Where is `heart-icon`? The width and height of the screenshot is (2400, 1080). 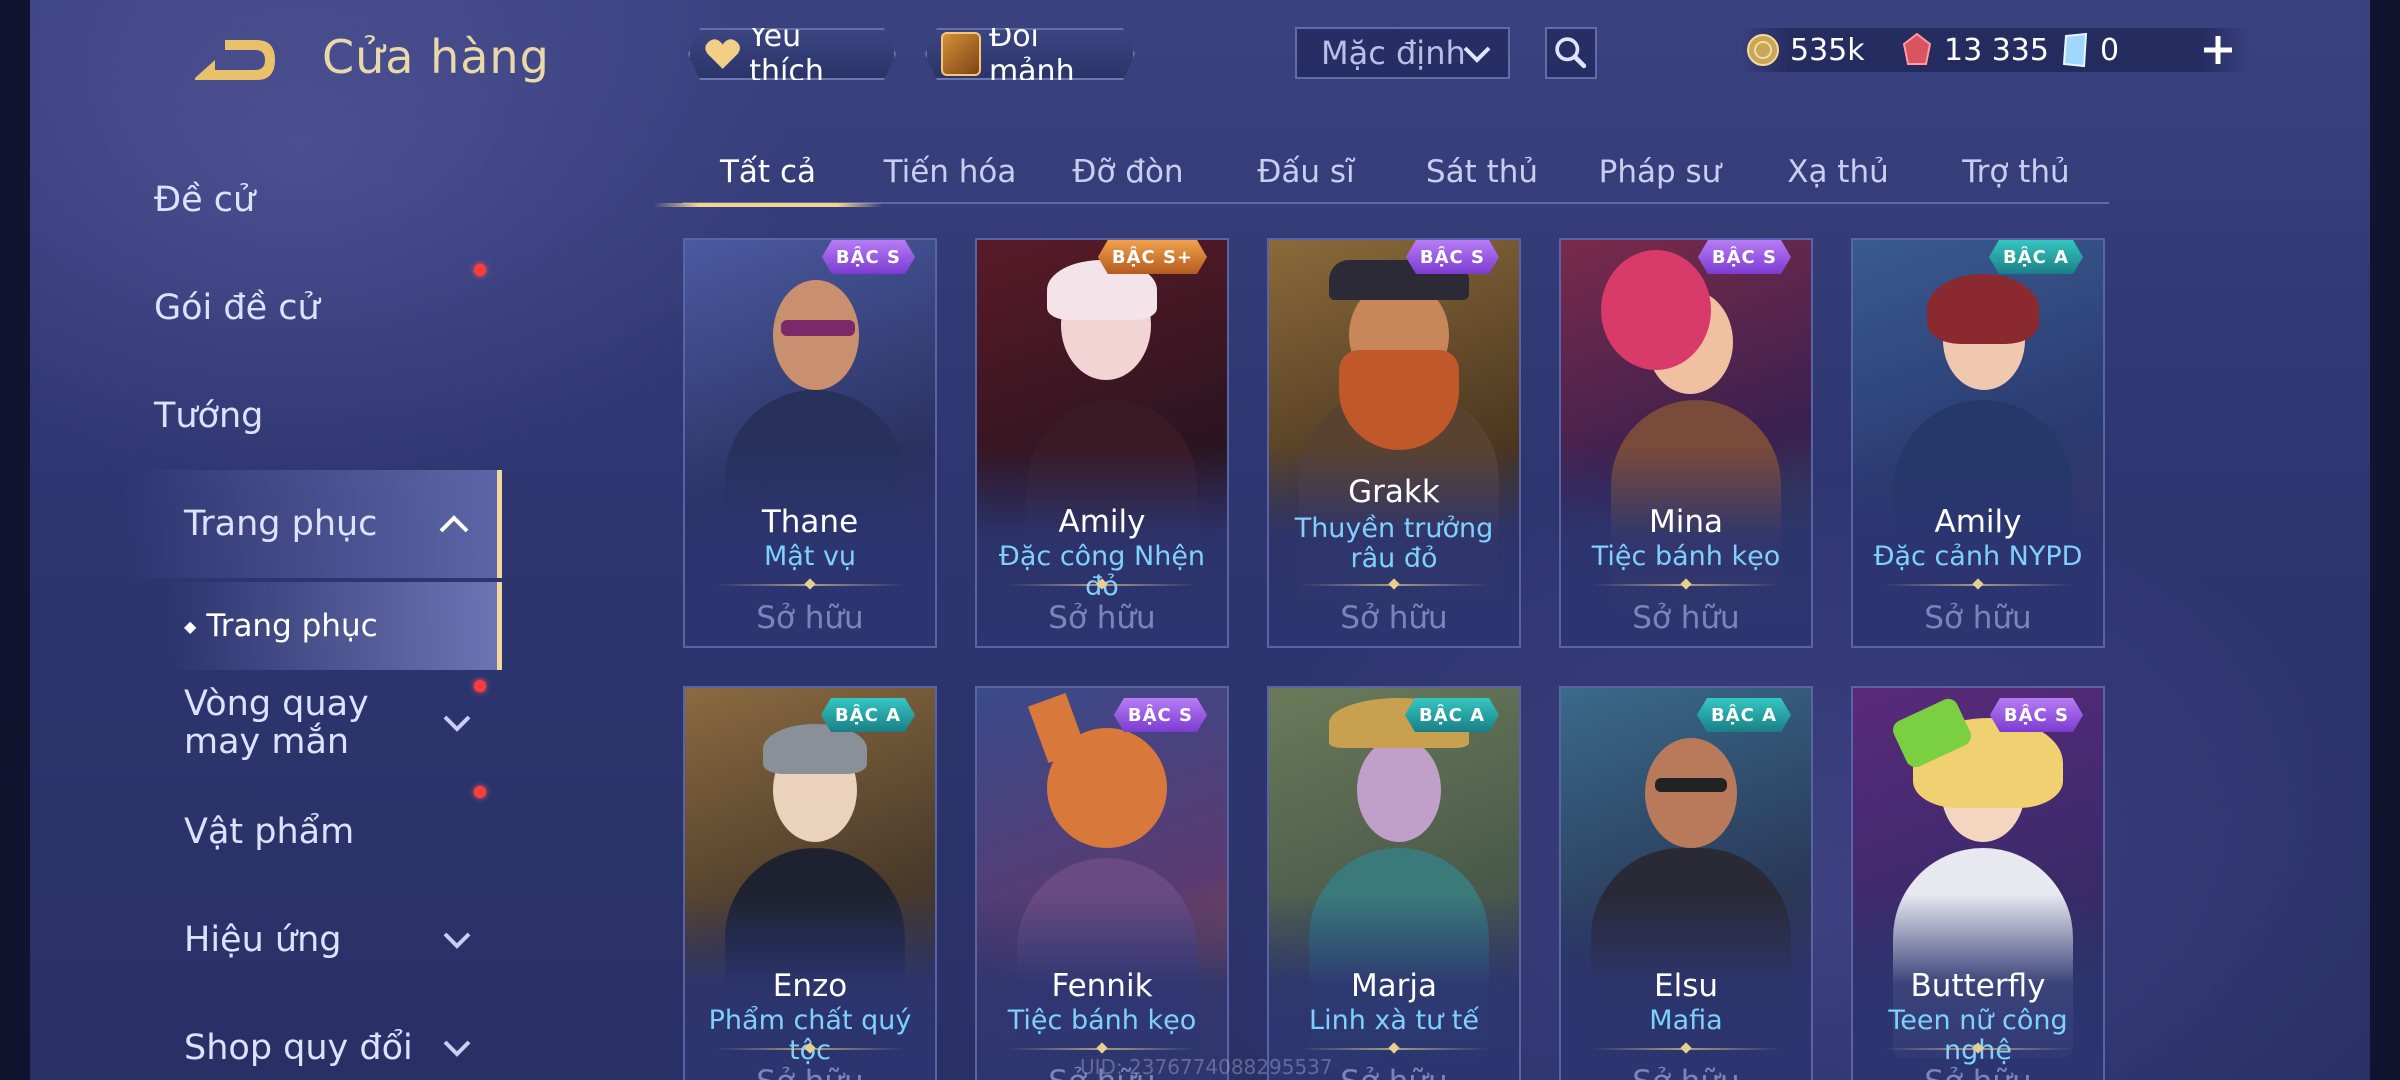
heart-icon is located at coordinates (722, 54).